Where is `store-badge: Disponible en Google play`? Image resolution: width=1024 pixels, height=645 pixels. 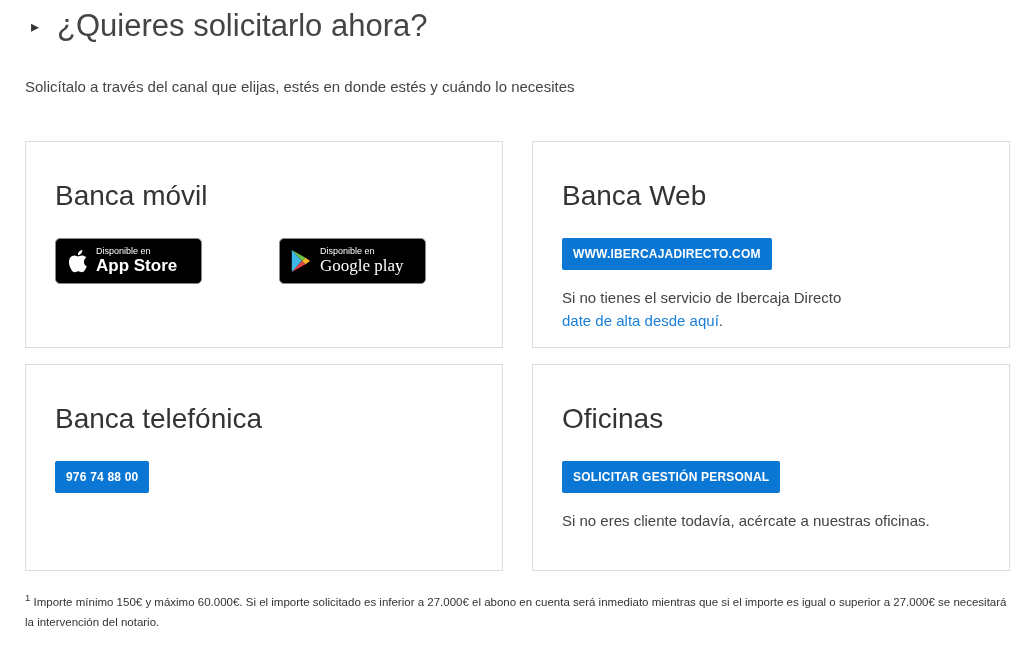 store-badge: Disponible en Google play is located at coordinates (352, 261).